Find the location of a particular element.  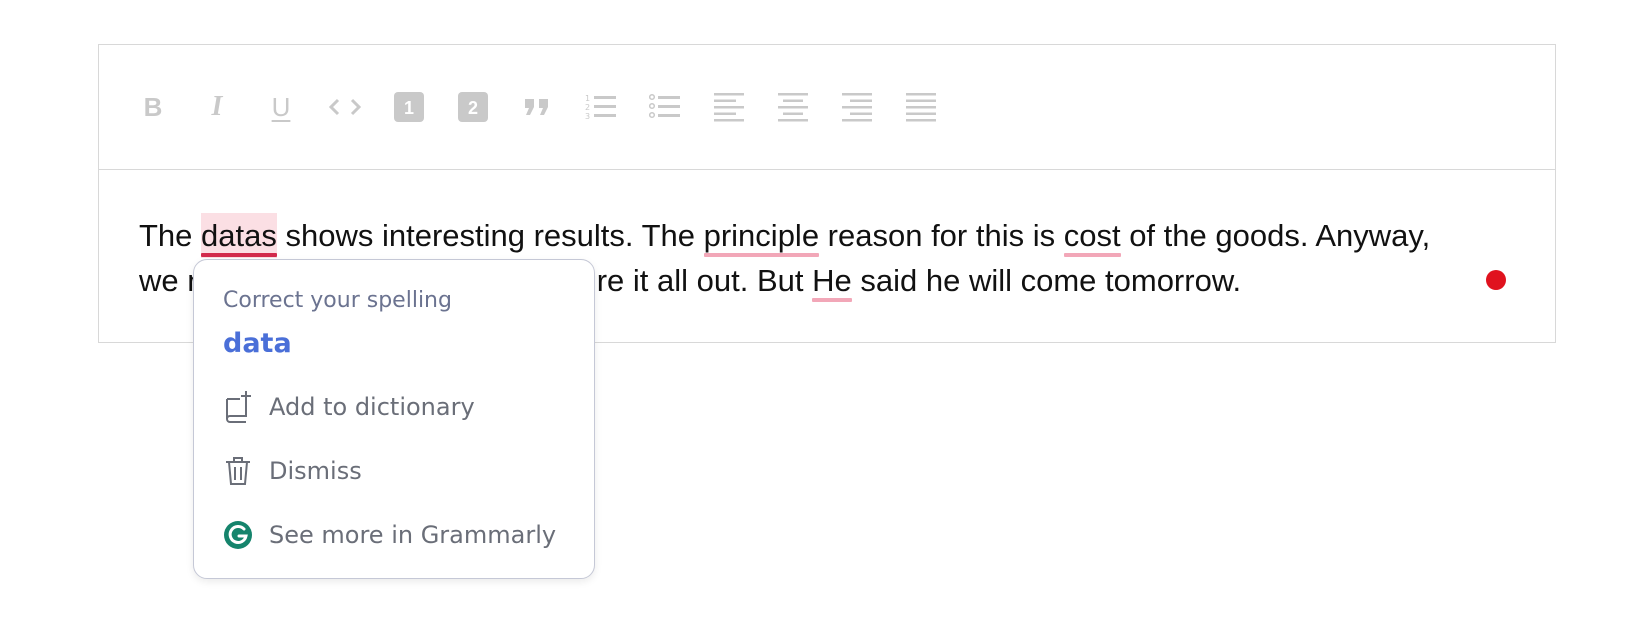

see-more-in-grammarly-label: See more in Grammarly is located at coordinates (413, 535).